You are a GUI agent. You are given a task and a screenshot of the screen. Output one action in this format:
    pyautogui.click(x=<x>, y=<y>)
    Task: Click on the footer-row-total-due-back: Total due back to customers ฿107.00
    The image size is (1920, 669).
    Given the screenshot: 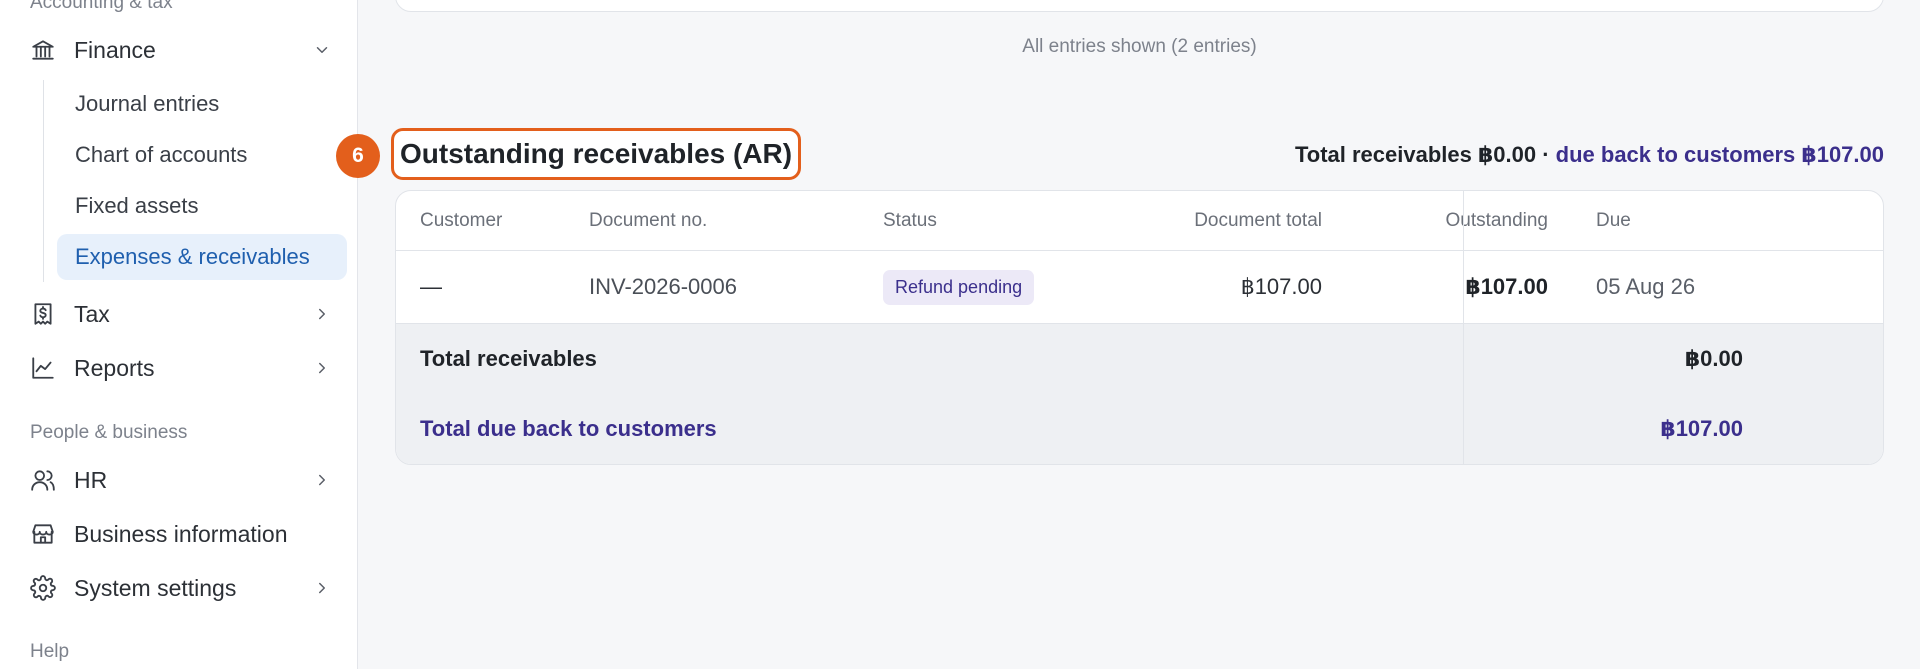 What is the action you would take?
    pyautogui.click(x=1139, y=429)
    